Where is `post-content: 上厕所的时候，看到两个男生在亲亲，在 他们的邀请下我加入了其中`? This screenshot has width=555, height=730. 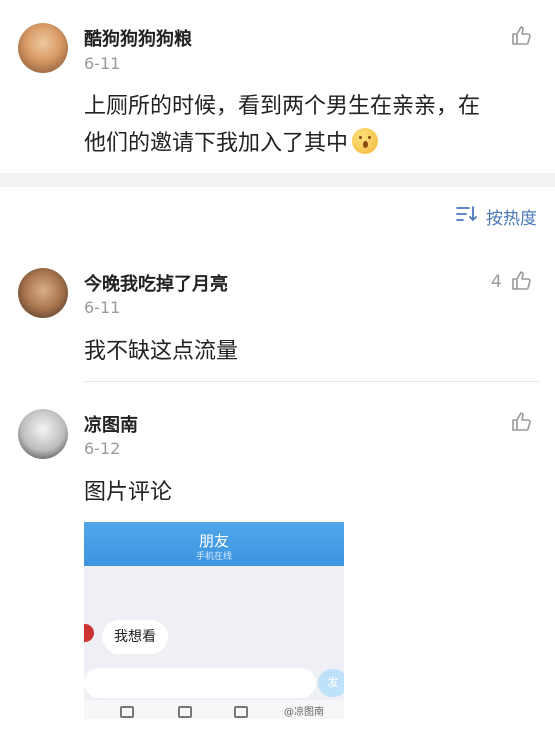 post-content: 上厕所的时候，看到两个男生在亲亲，在 他们的邀请下我加入了其中 is located at coordinates (309, 125).